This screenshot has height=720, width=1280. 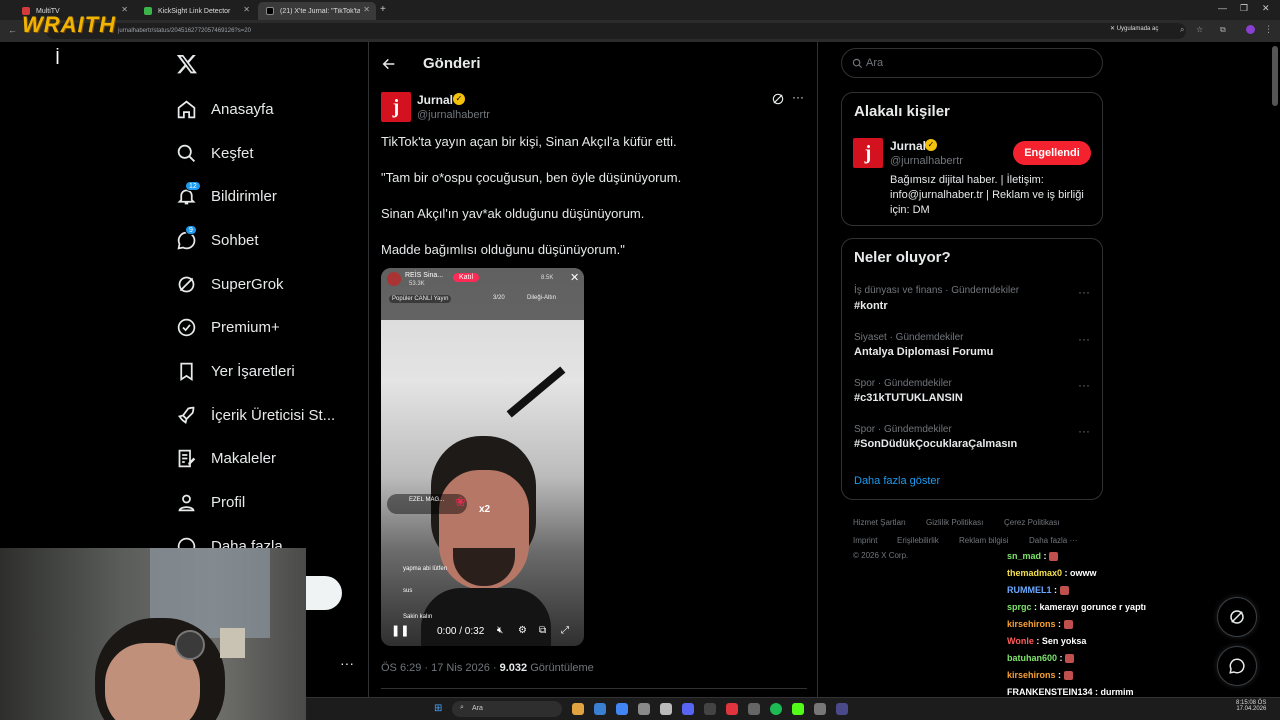 What do you see at coordinates (317, 11) in the screenshot?
I see `tab-x-post: (21) X'te Jurnal: "TikTok'ta yayın... ✕` at bounding box center [317, 11].